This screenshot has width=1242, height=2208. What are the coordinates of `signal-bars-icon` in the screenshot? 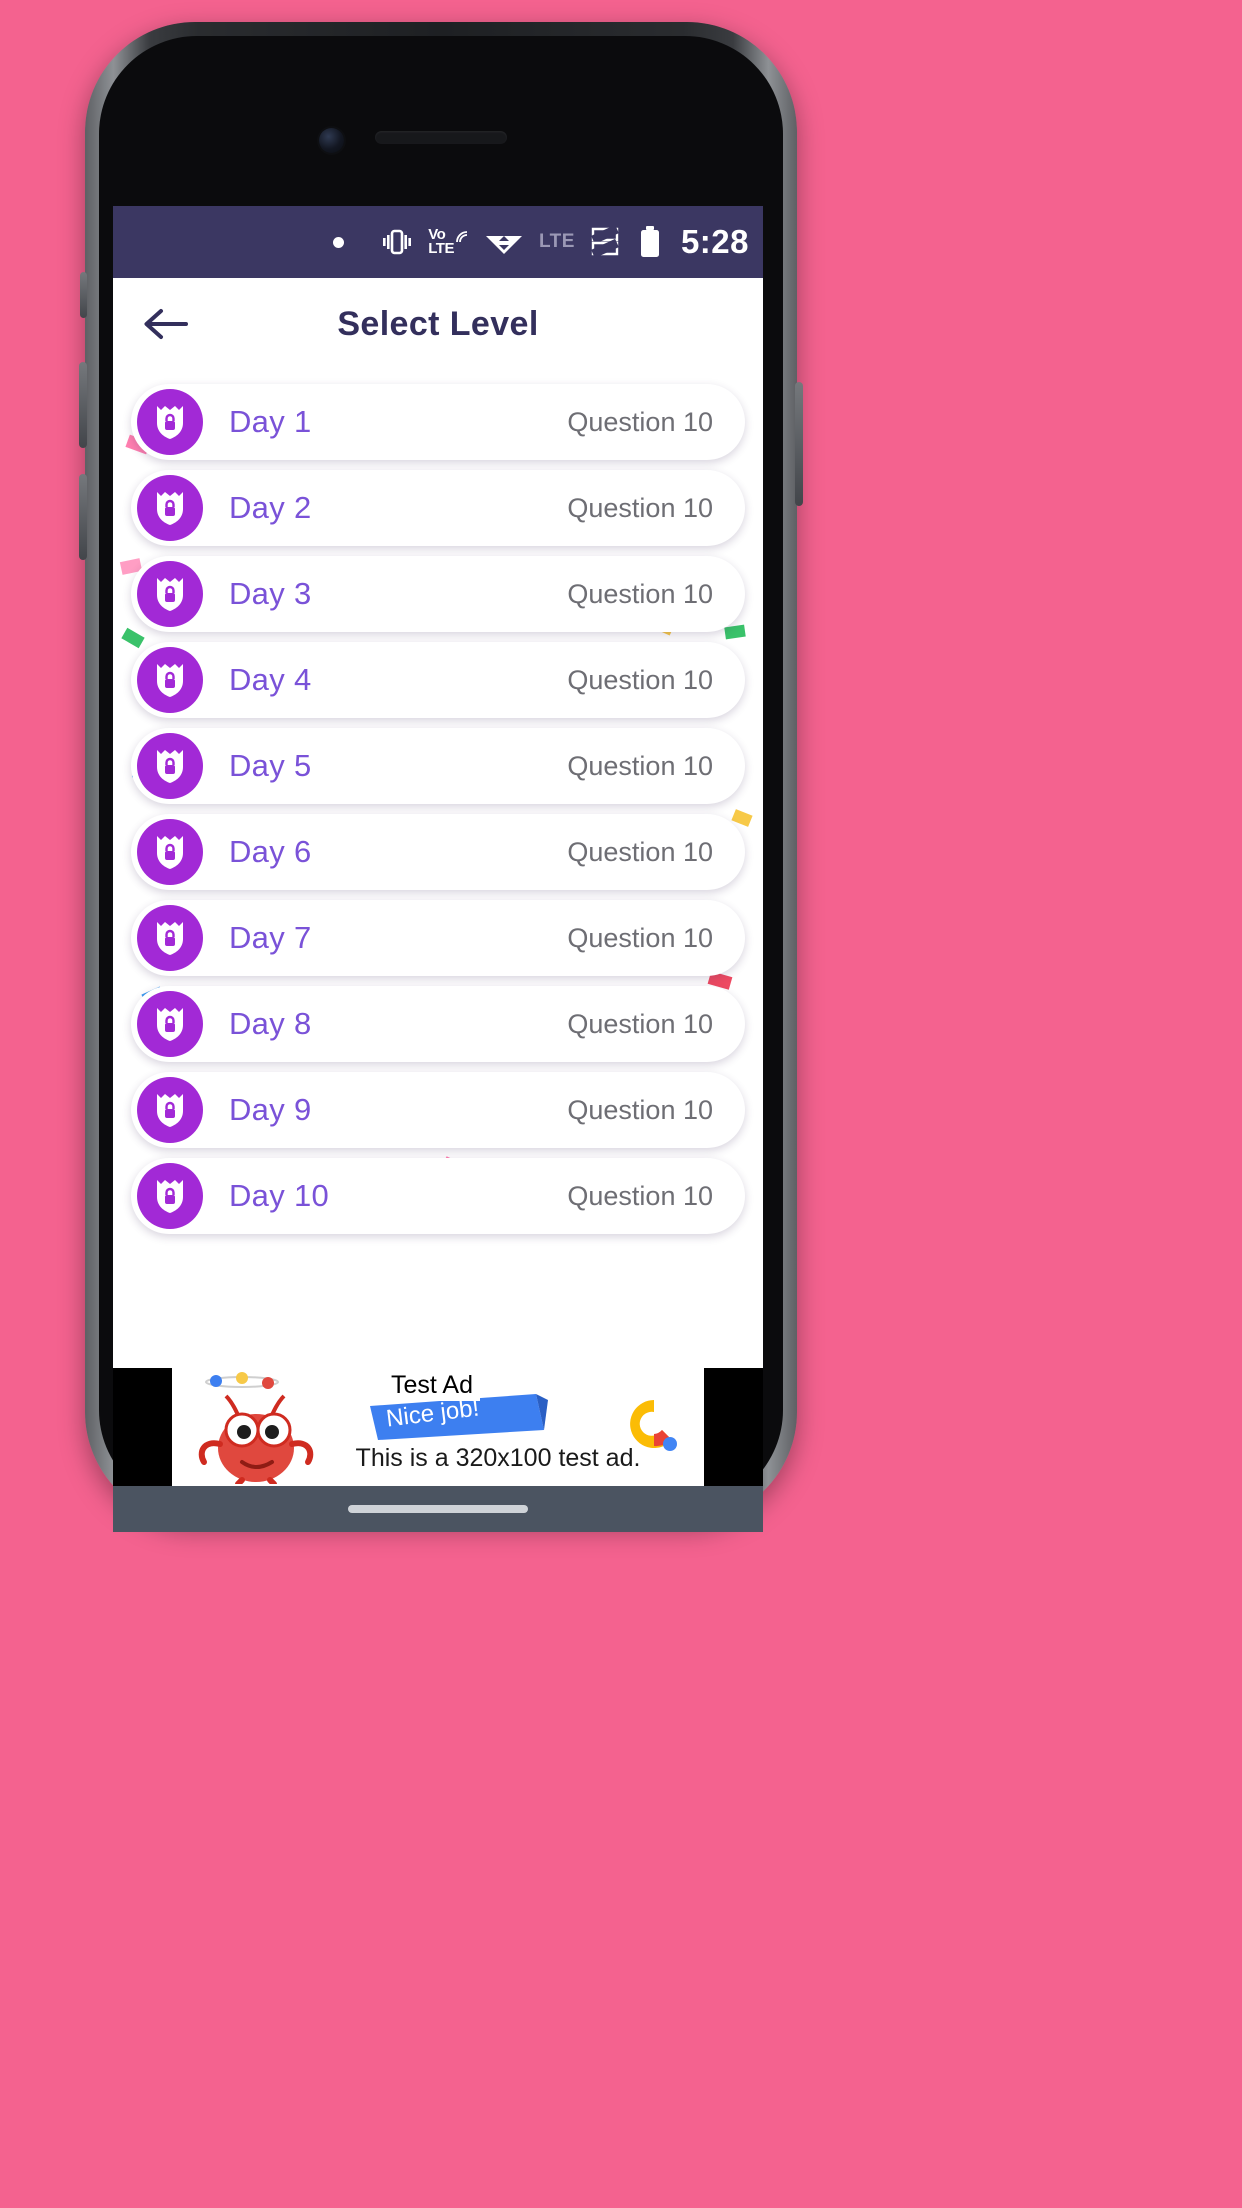 It's located at (607, 242).